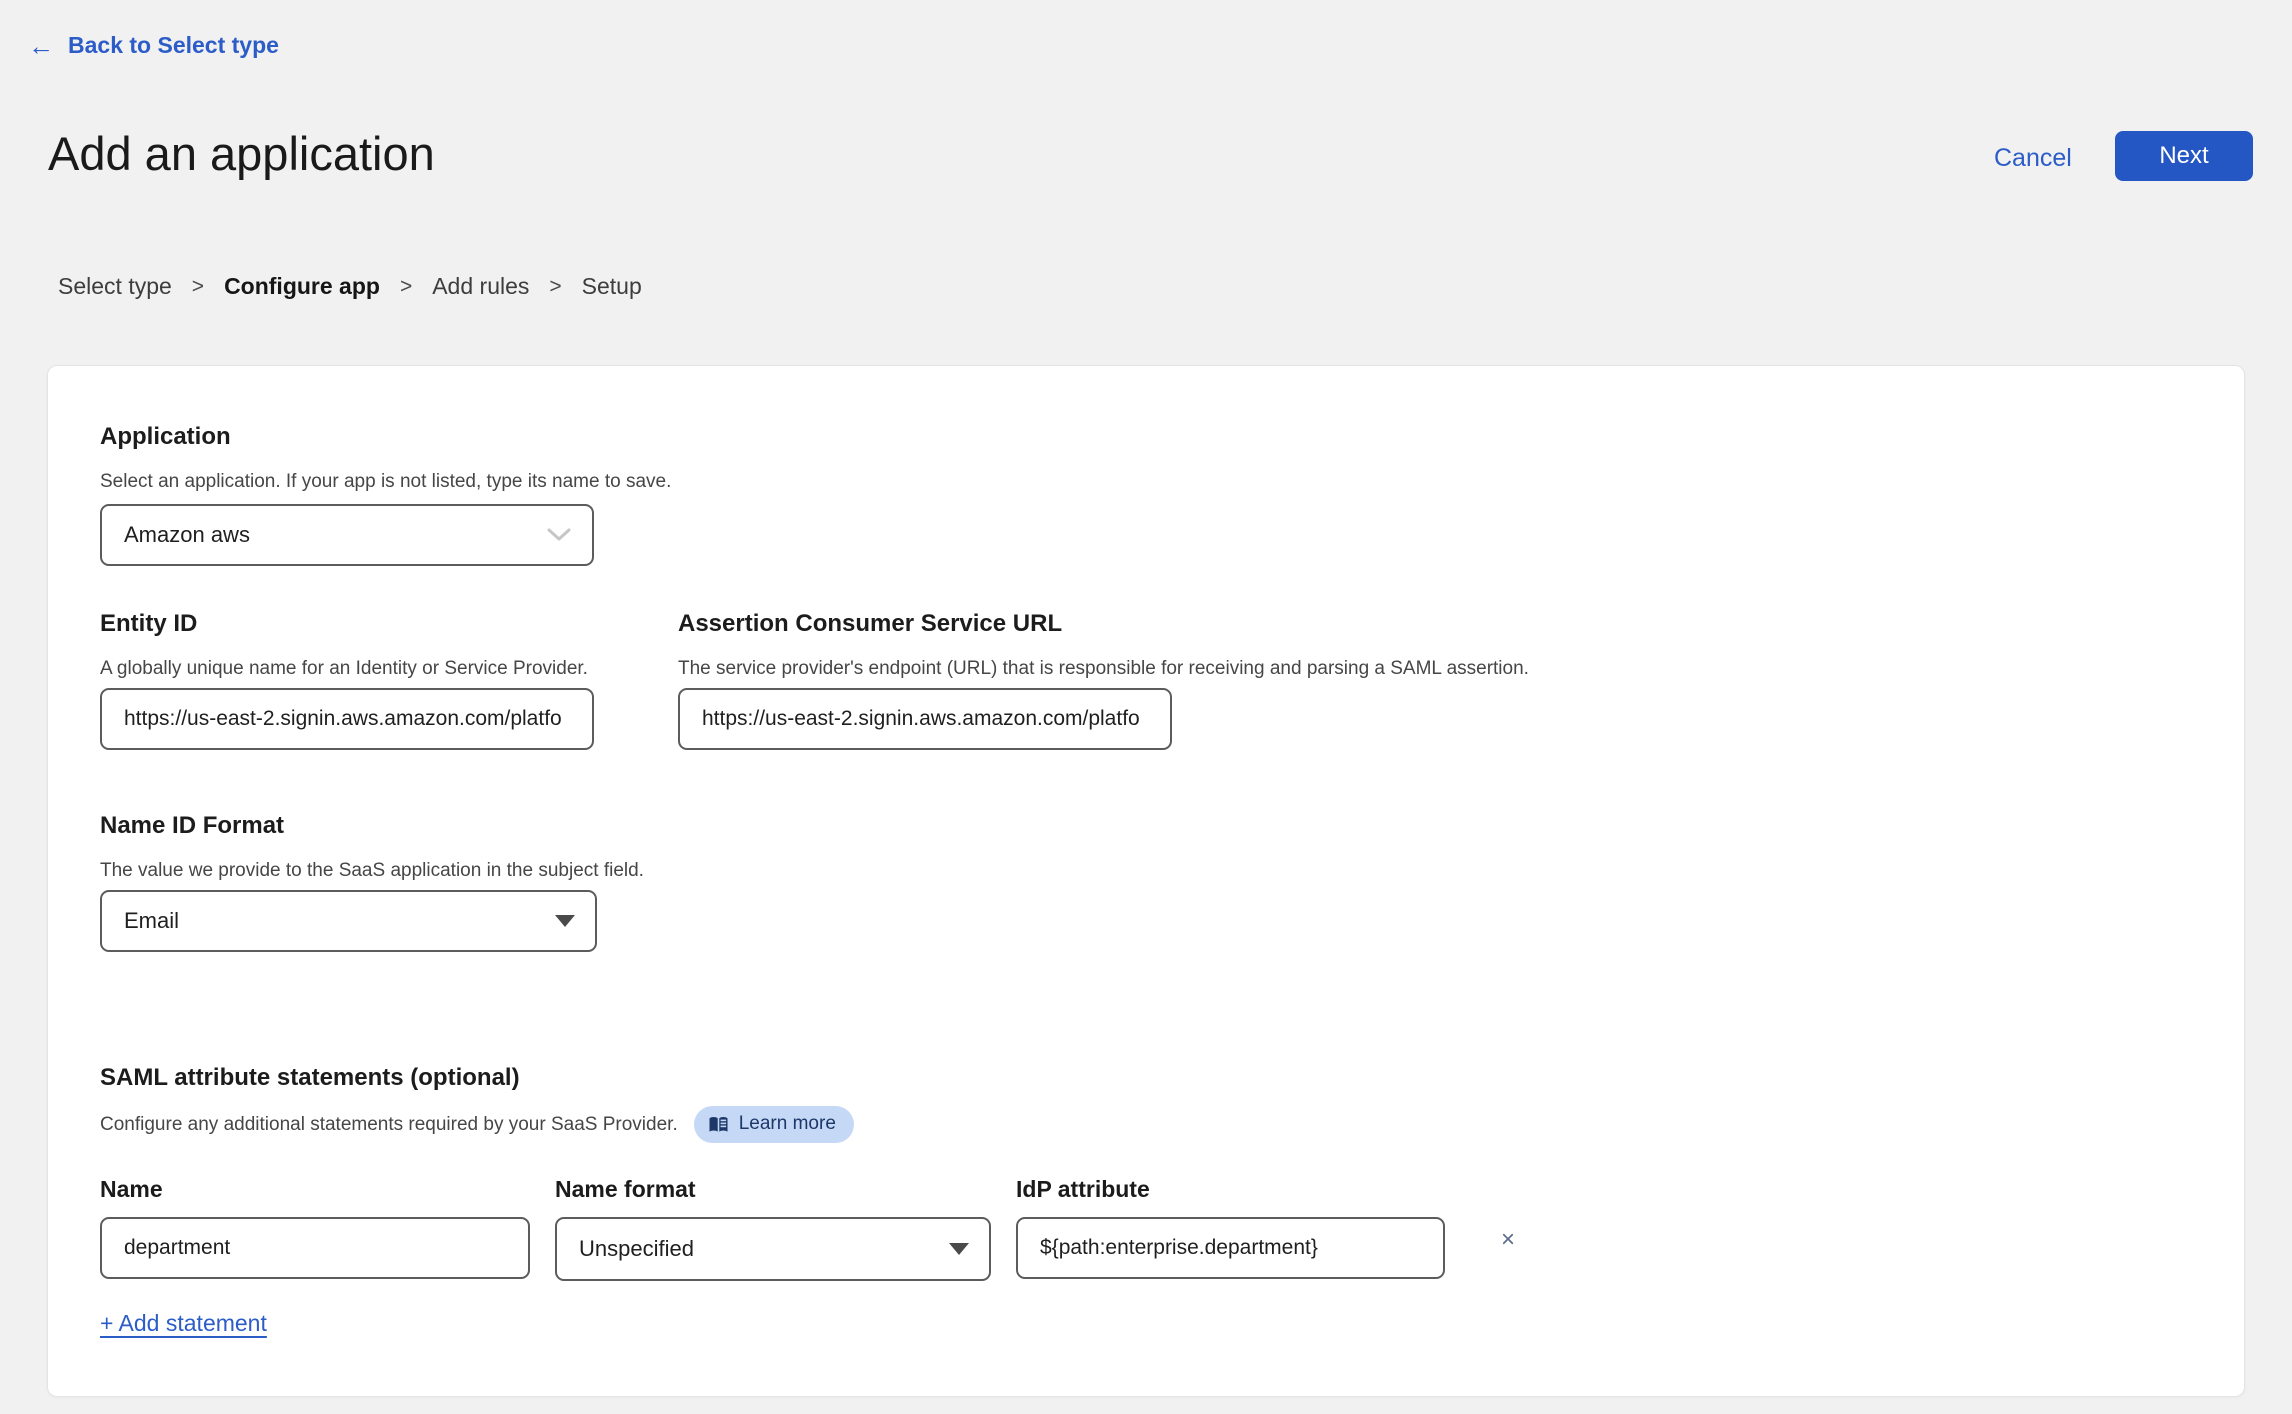  I want to click on application-select: Amazon aws, so click(347, 535).